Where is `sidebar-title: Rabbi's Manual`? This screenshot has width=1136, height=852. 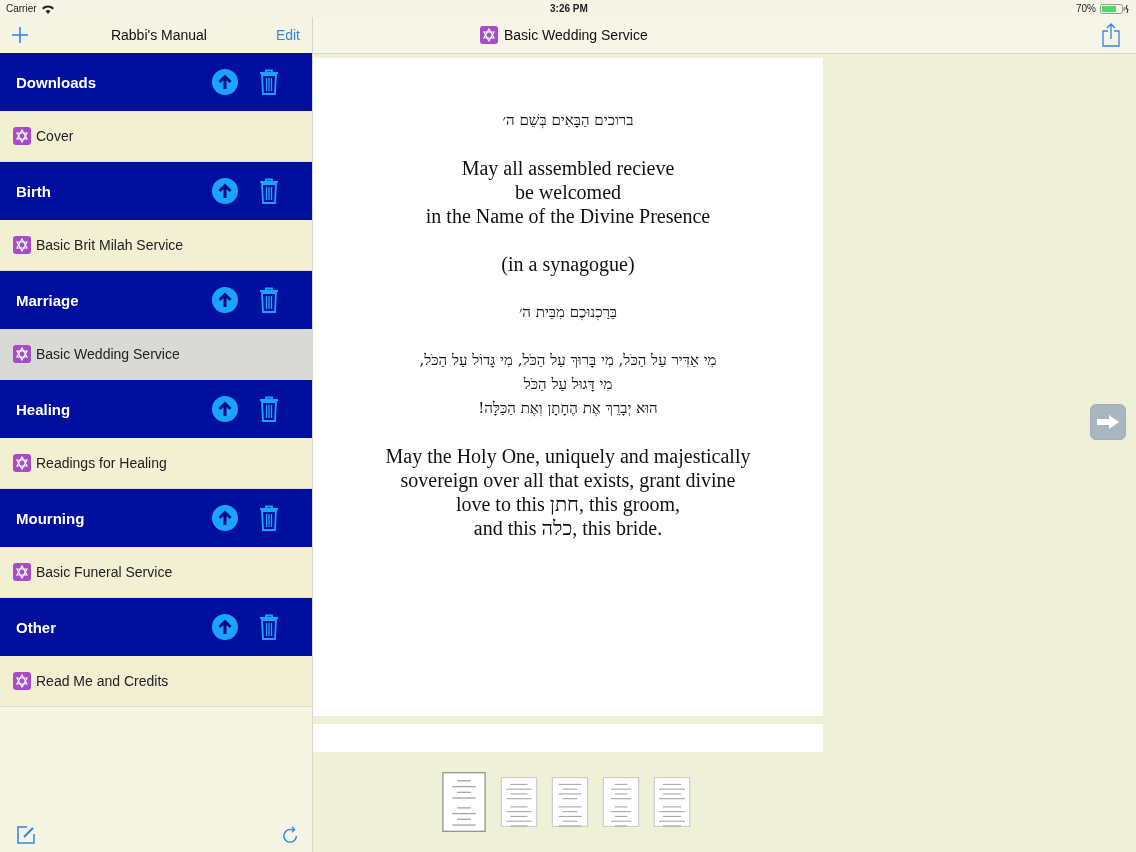 sidebar-title: Rabbi's Manual is located at coordinates (158, 35).